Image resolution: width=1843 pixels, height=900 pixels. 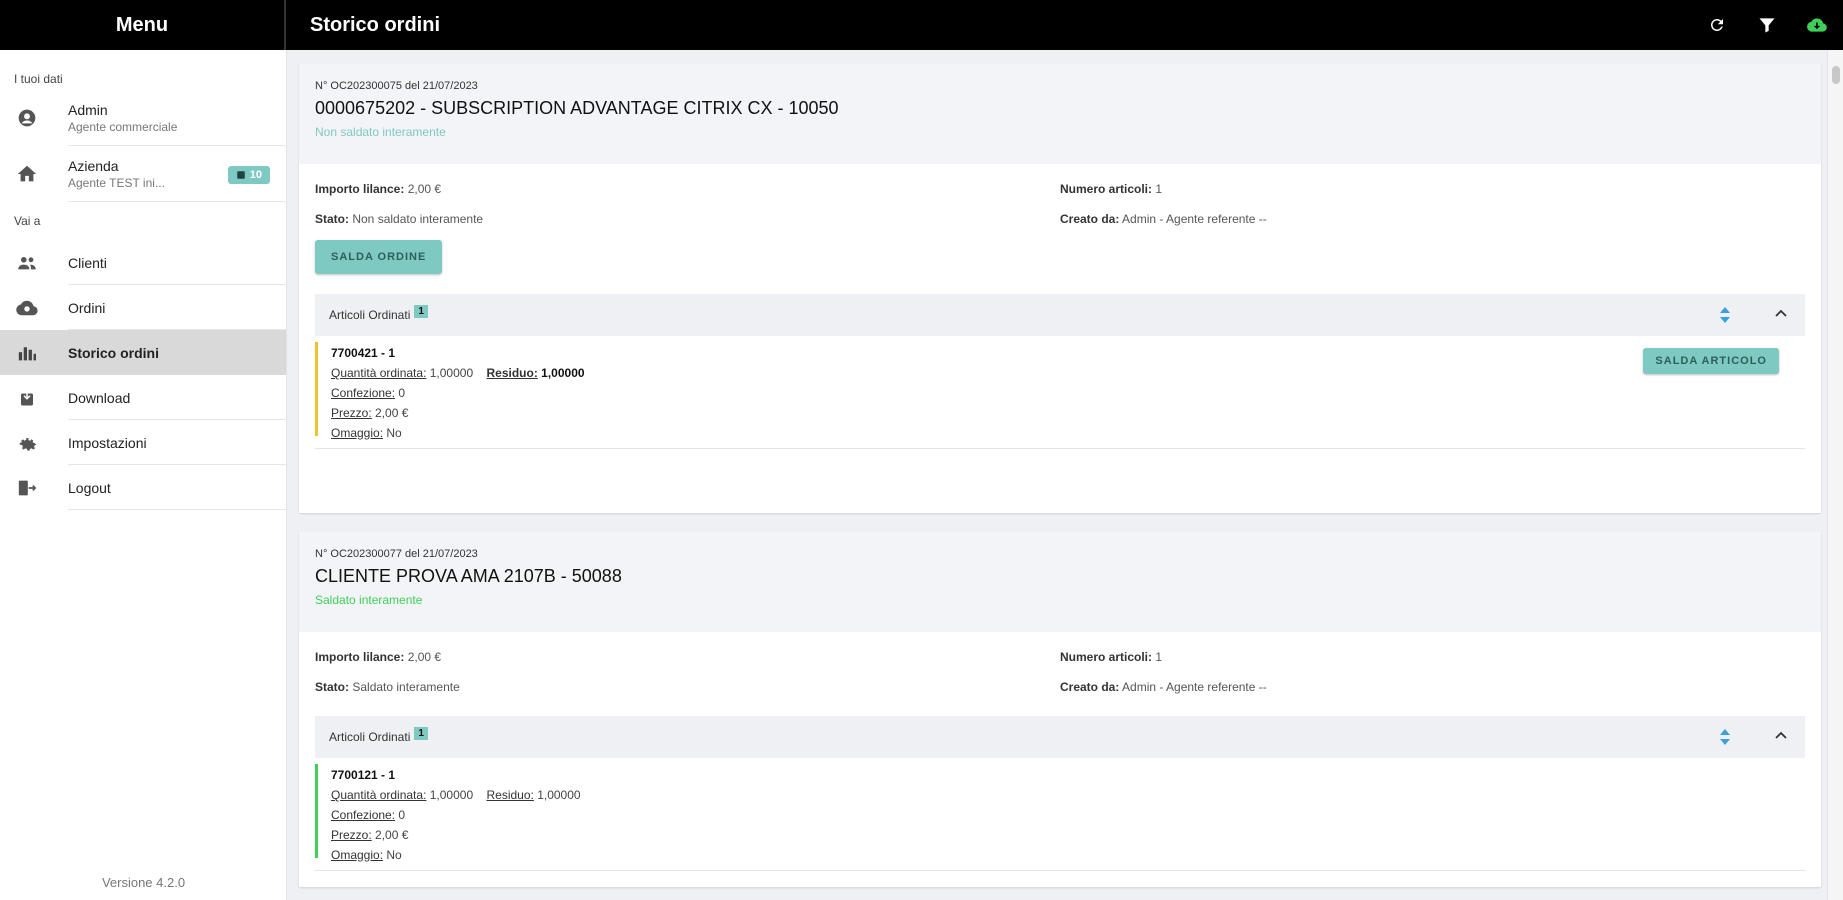 What do you see at coordinates (27, 308) in the screenshot?
I see `cloud-sync-icon` at bounding box center [27, 308].